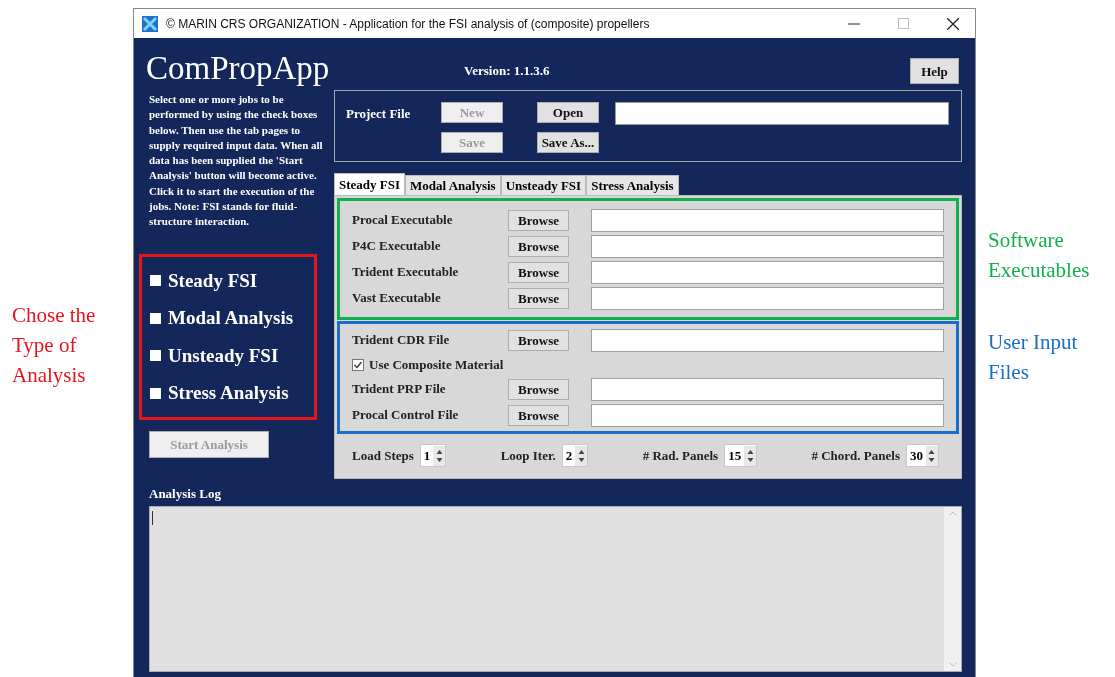 This screenshot has width=1115, height=677. I want to click on project-button: Open, so click(568, 112).